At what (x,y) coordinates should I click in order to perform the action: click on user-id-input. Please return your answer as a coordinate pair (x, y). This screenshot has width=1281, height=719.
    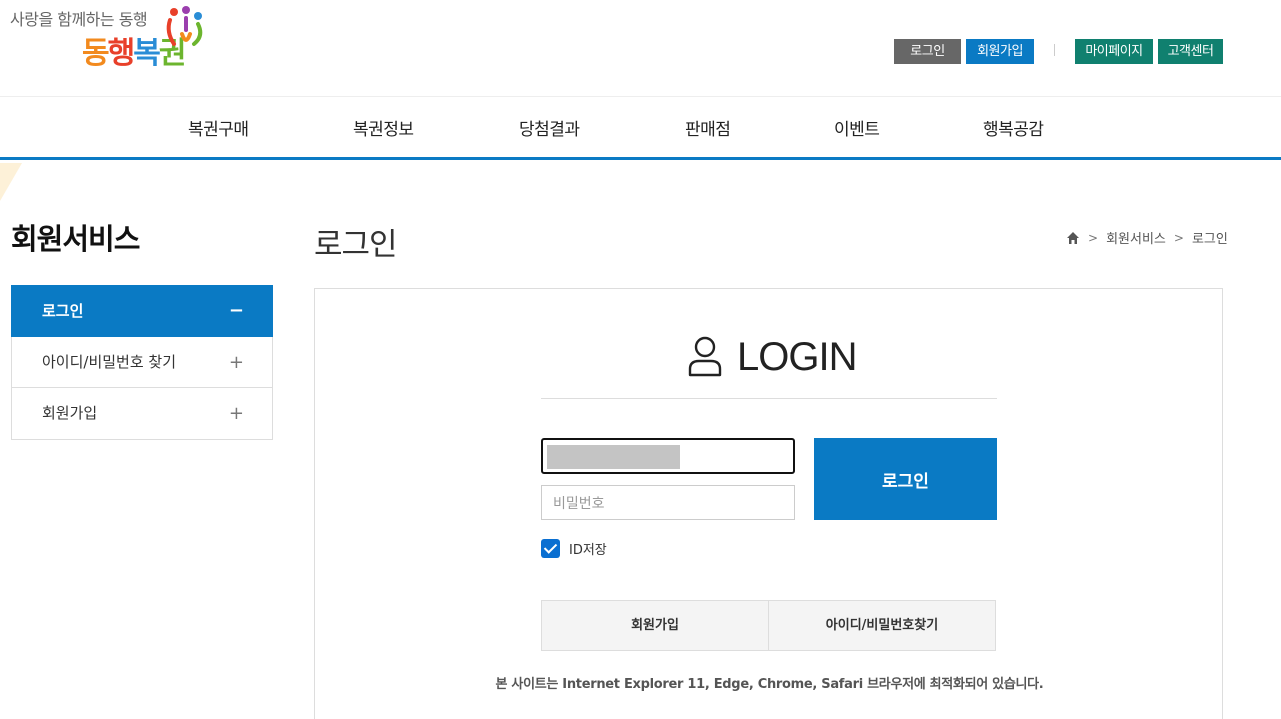
    Looking at the image, I should click on (668, 456).